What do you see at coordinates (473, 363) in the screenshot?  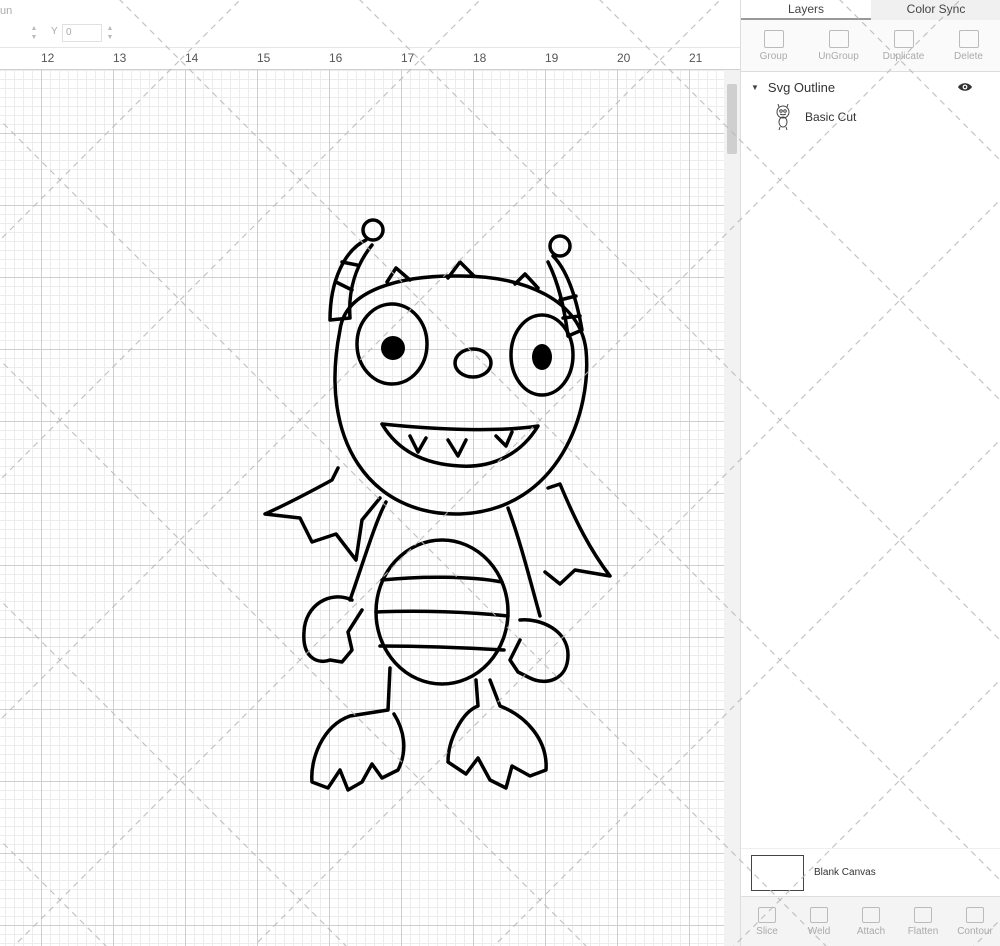 I see `nose` at bounding box center [473, 363].